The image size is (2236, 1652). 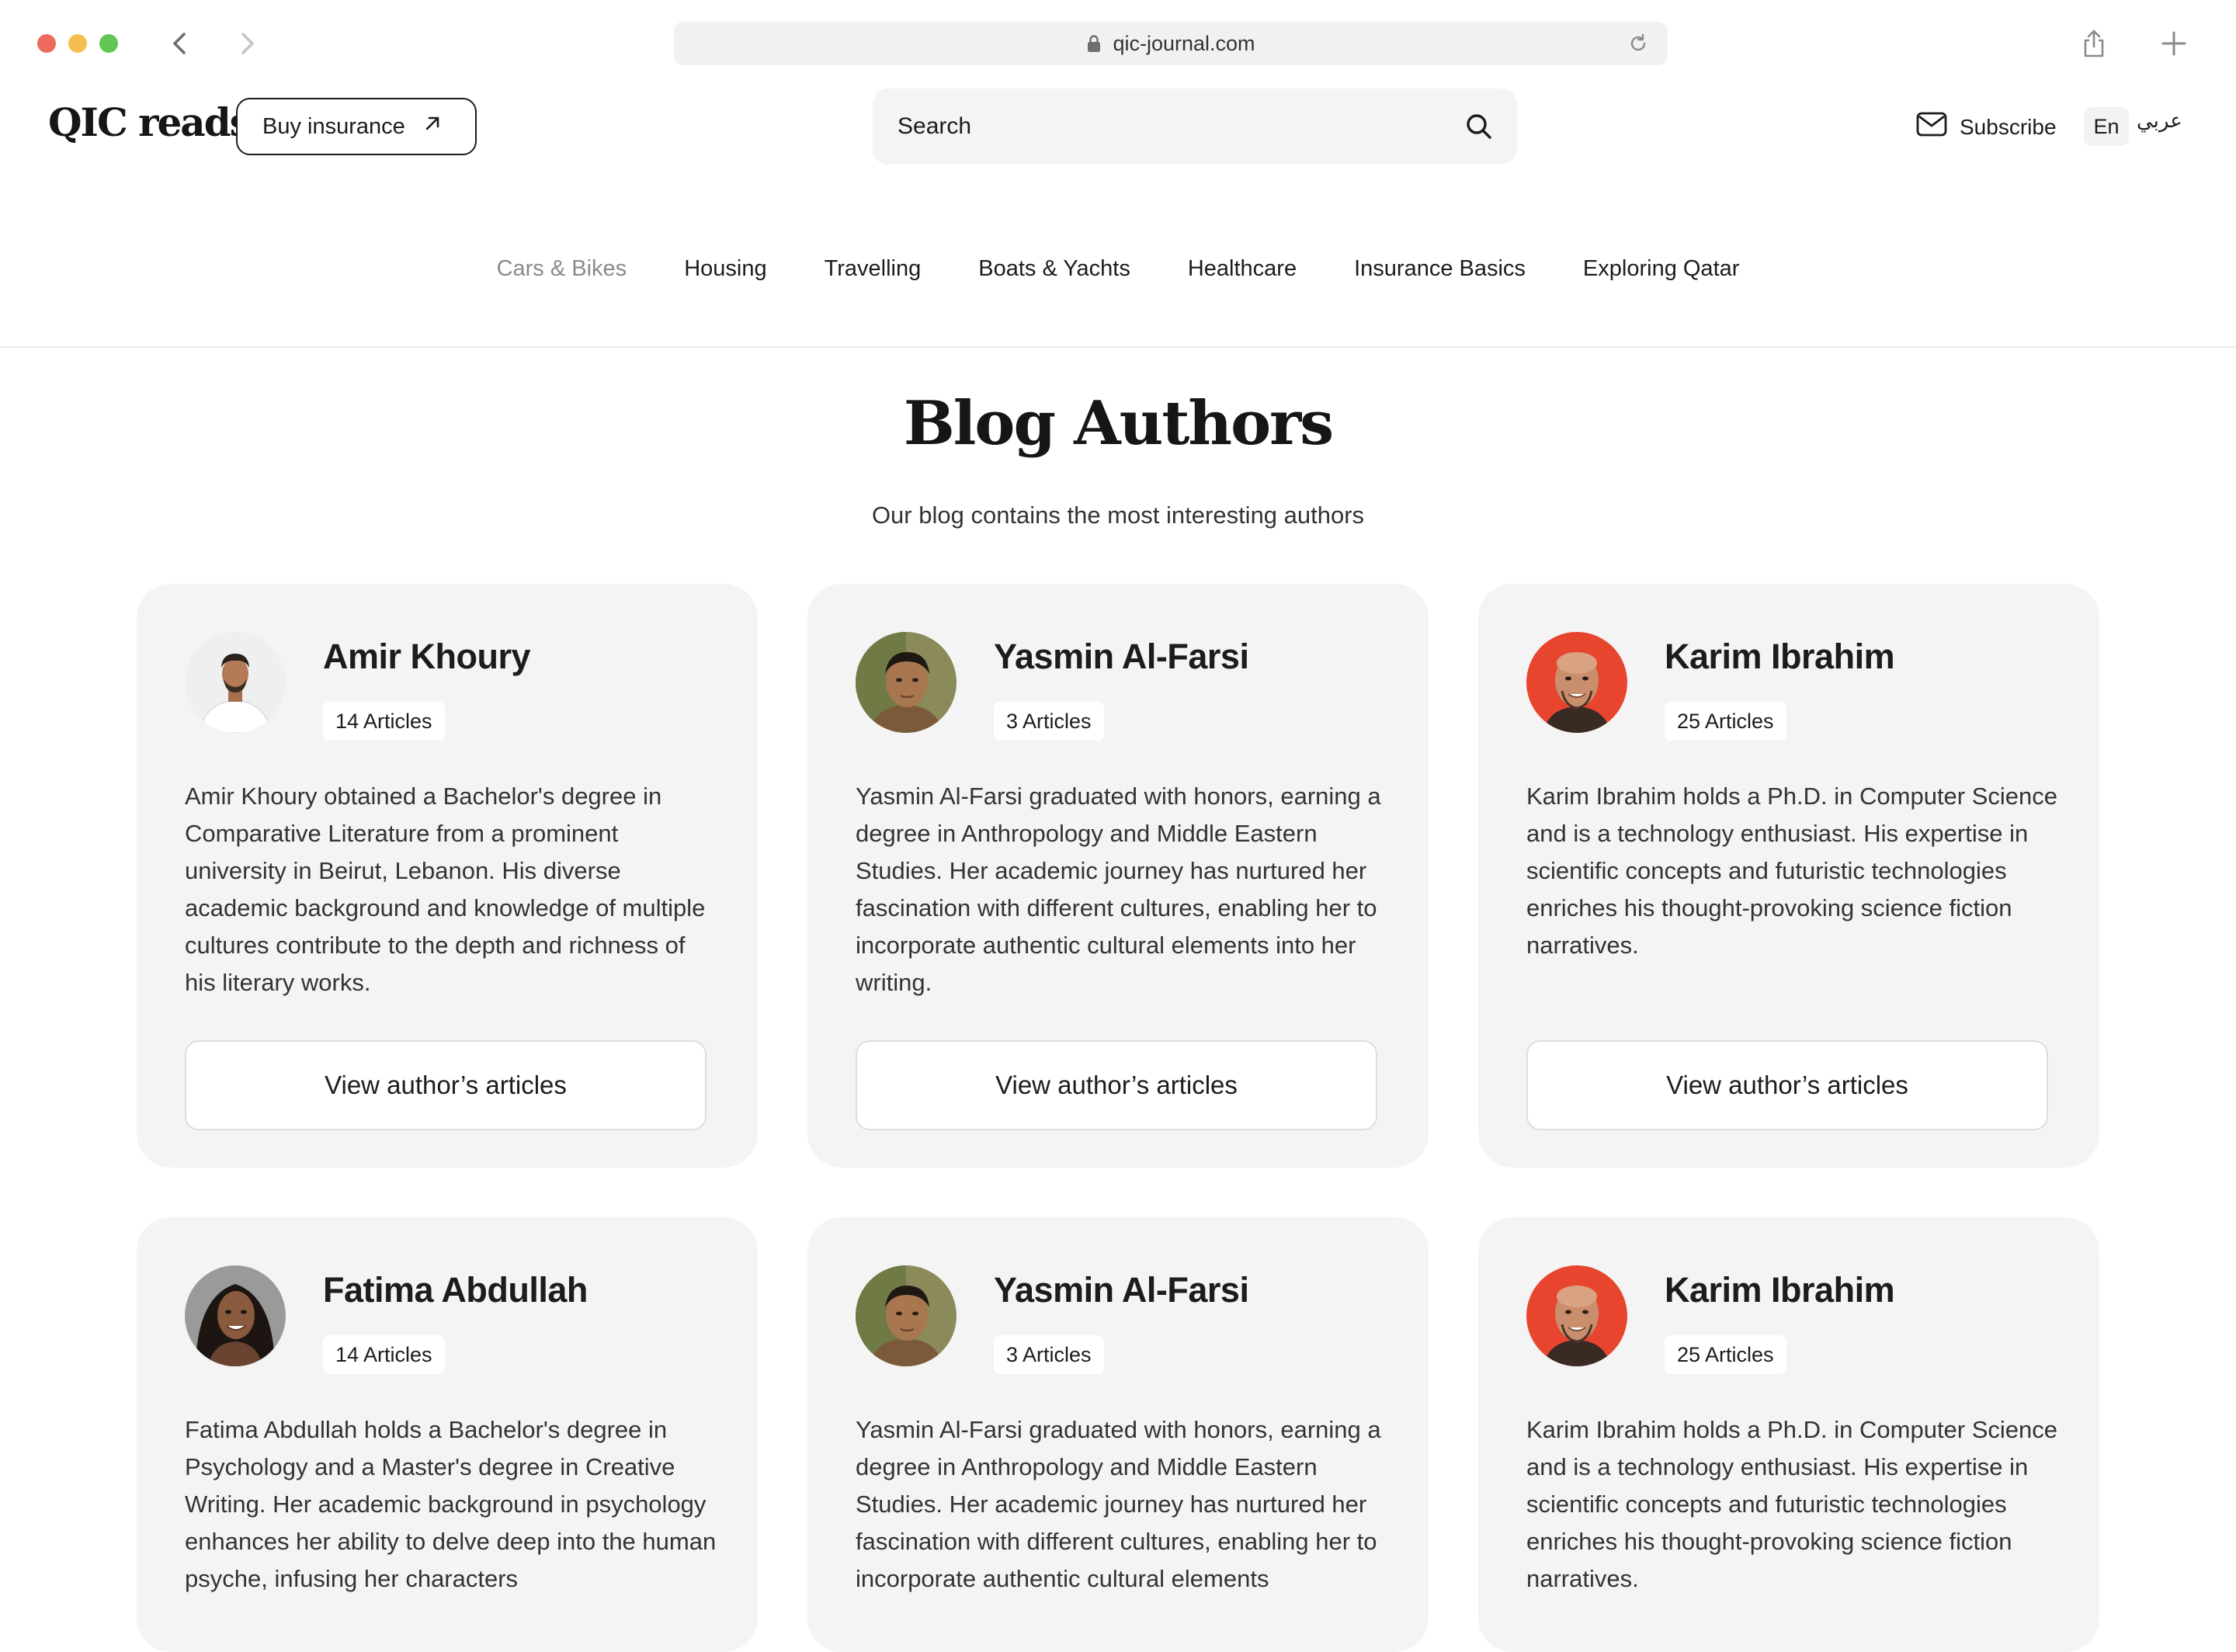 I want to click on mail-icon, so click(x=1931, y=127).